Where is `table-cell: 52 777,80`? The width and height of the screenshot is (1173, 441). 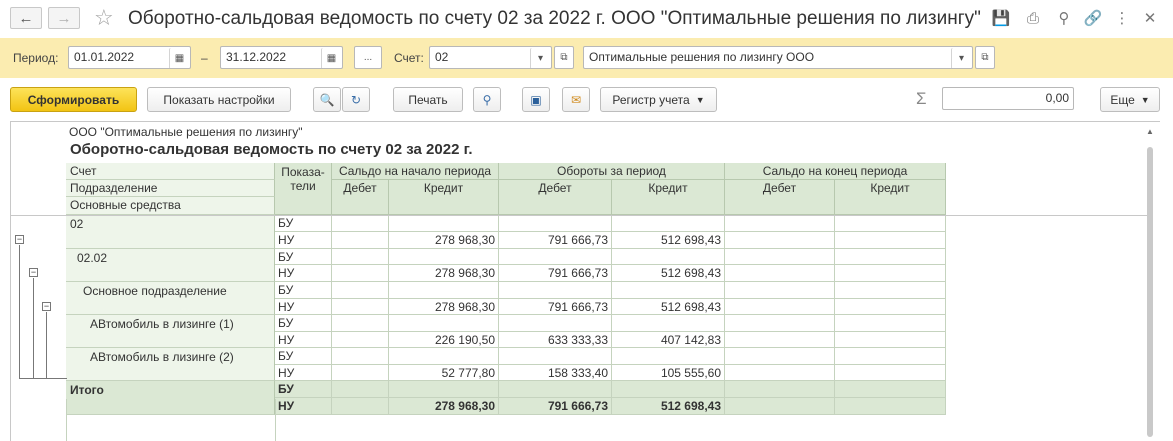
table-cell: 52 777,80 is located at coordinates (444, 373).